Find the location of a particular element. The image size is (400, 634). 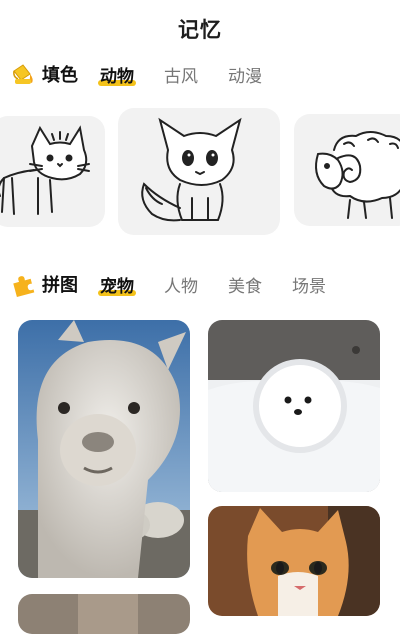

coloring-card-cat is located at coordinates (52, 171).